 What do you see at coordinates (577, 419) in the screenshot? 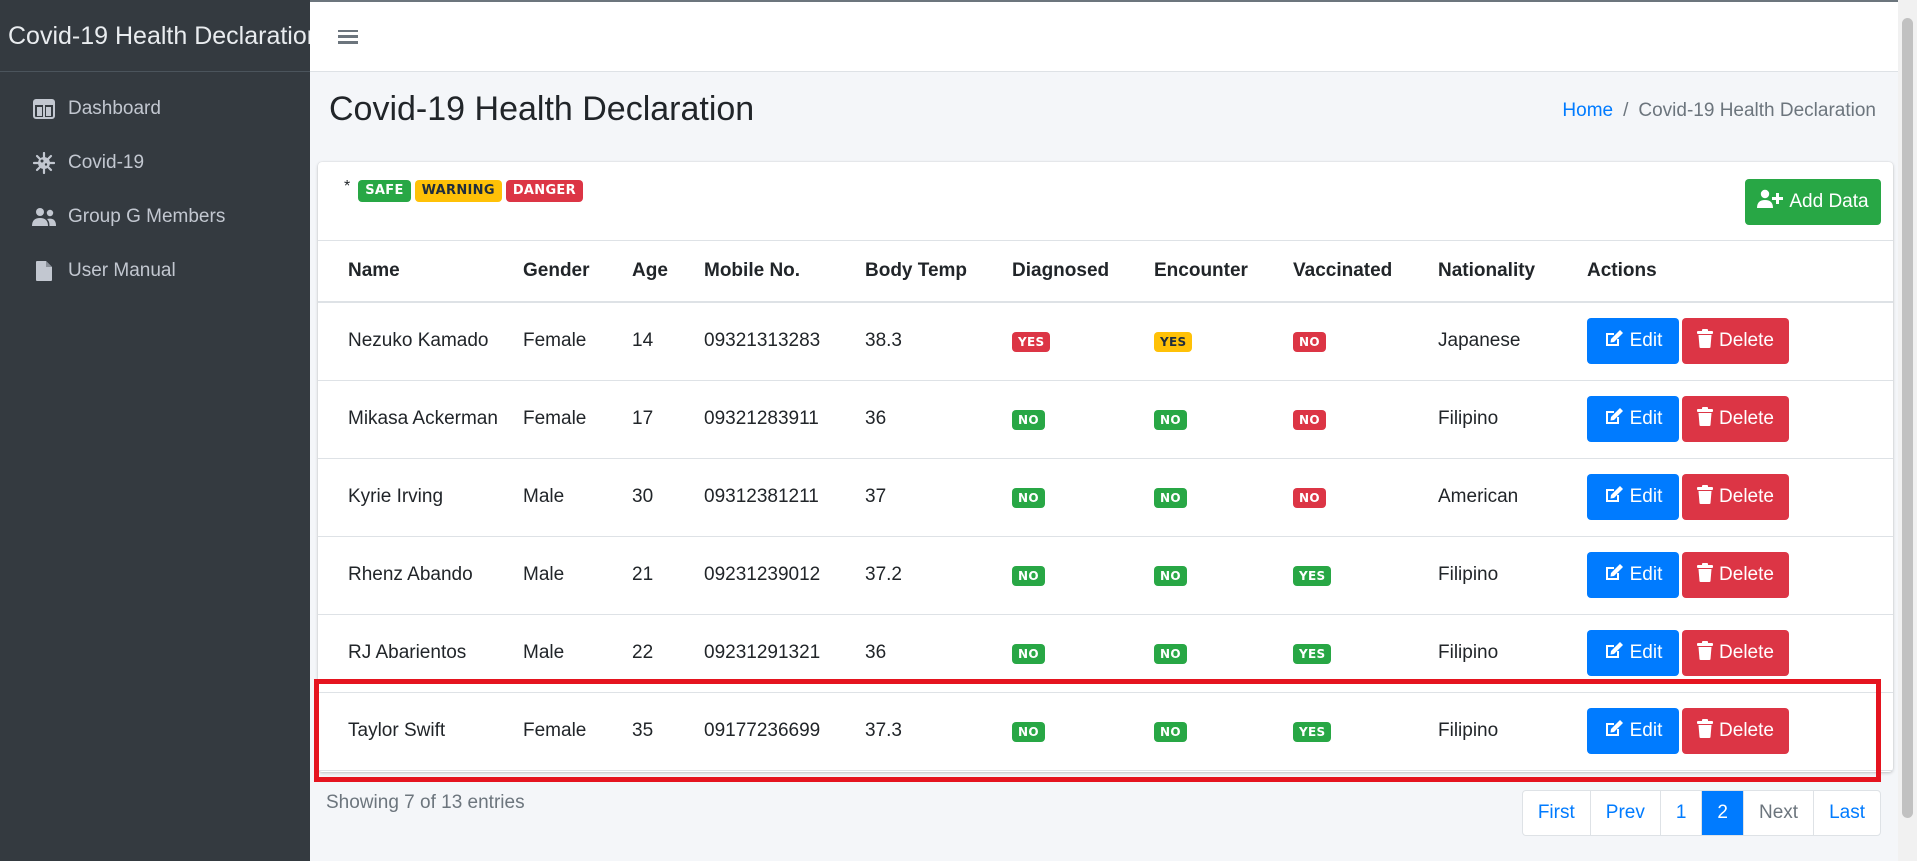
I see `cell-gender: Female` at bounding box center [577, 419].